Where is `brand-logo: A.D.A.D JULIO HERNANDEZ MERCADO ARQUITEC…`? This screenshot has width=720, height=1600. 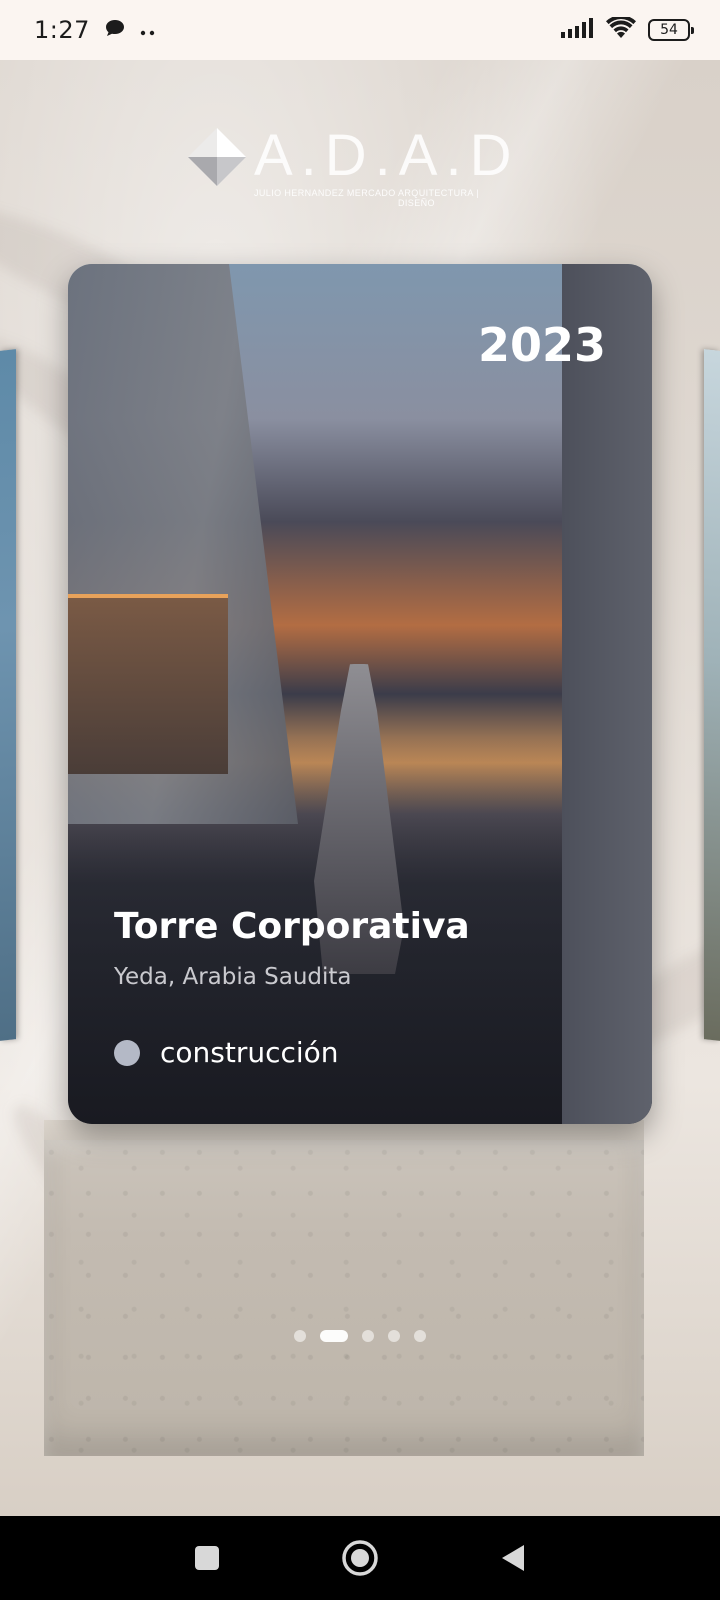
brand-logo: A.D.A.D JULIO HERNANDEZ MERCADO ARQUITEC… is located at coordinates (351, 167).